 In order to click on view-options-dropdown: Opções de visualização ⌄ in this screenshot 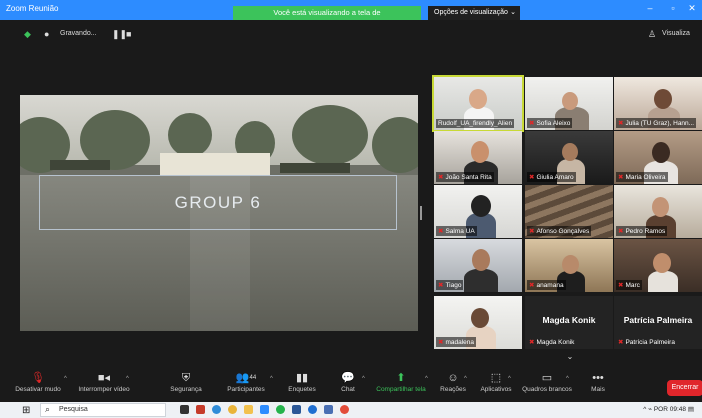, I will do `click(474, 13)`.